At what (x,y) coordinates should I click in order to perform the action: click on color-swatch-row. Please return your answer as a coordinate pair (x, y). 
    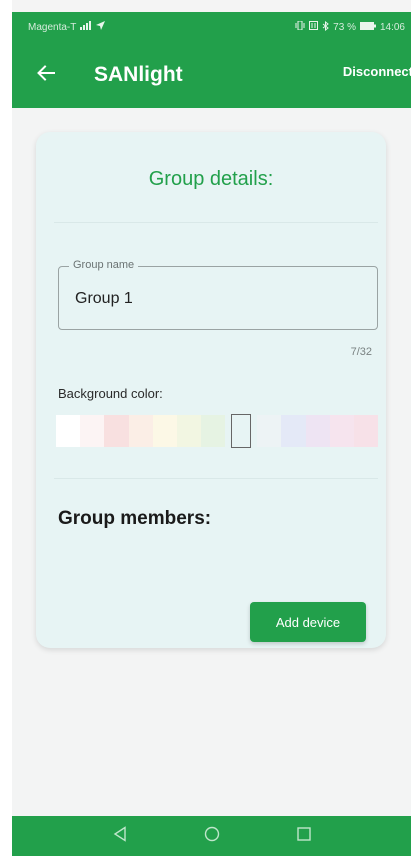
    Looking at the image, I should click on (217, 431).